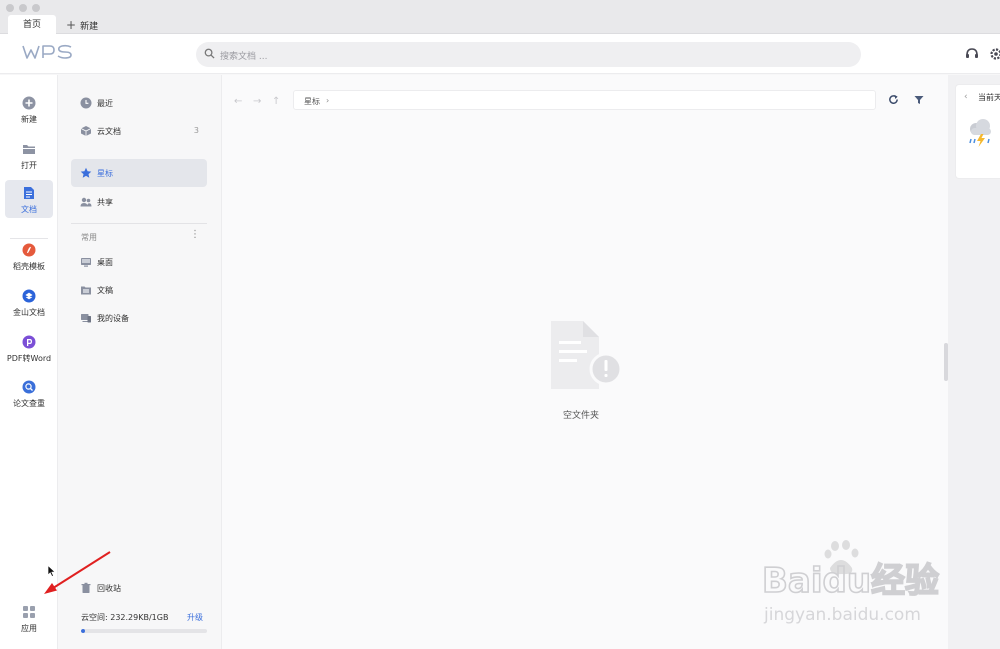  Describe the element at coordinates (144, 631) in the screenshot. I see `cloud-space-progress` at that location.